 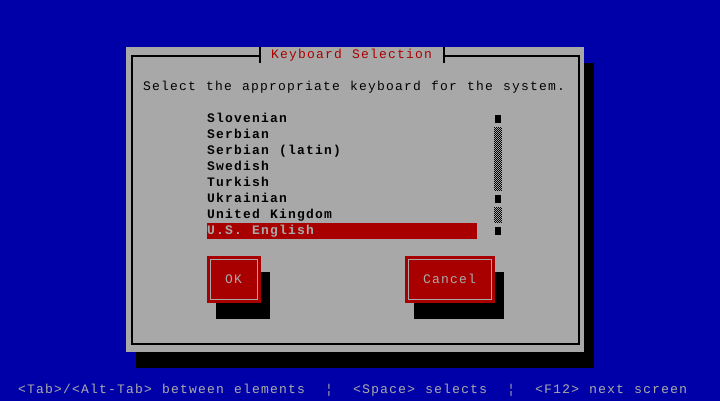 I want to click on keyboard-list-item: Swedish, so click(x=342, y=167).